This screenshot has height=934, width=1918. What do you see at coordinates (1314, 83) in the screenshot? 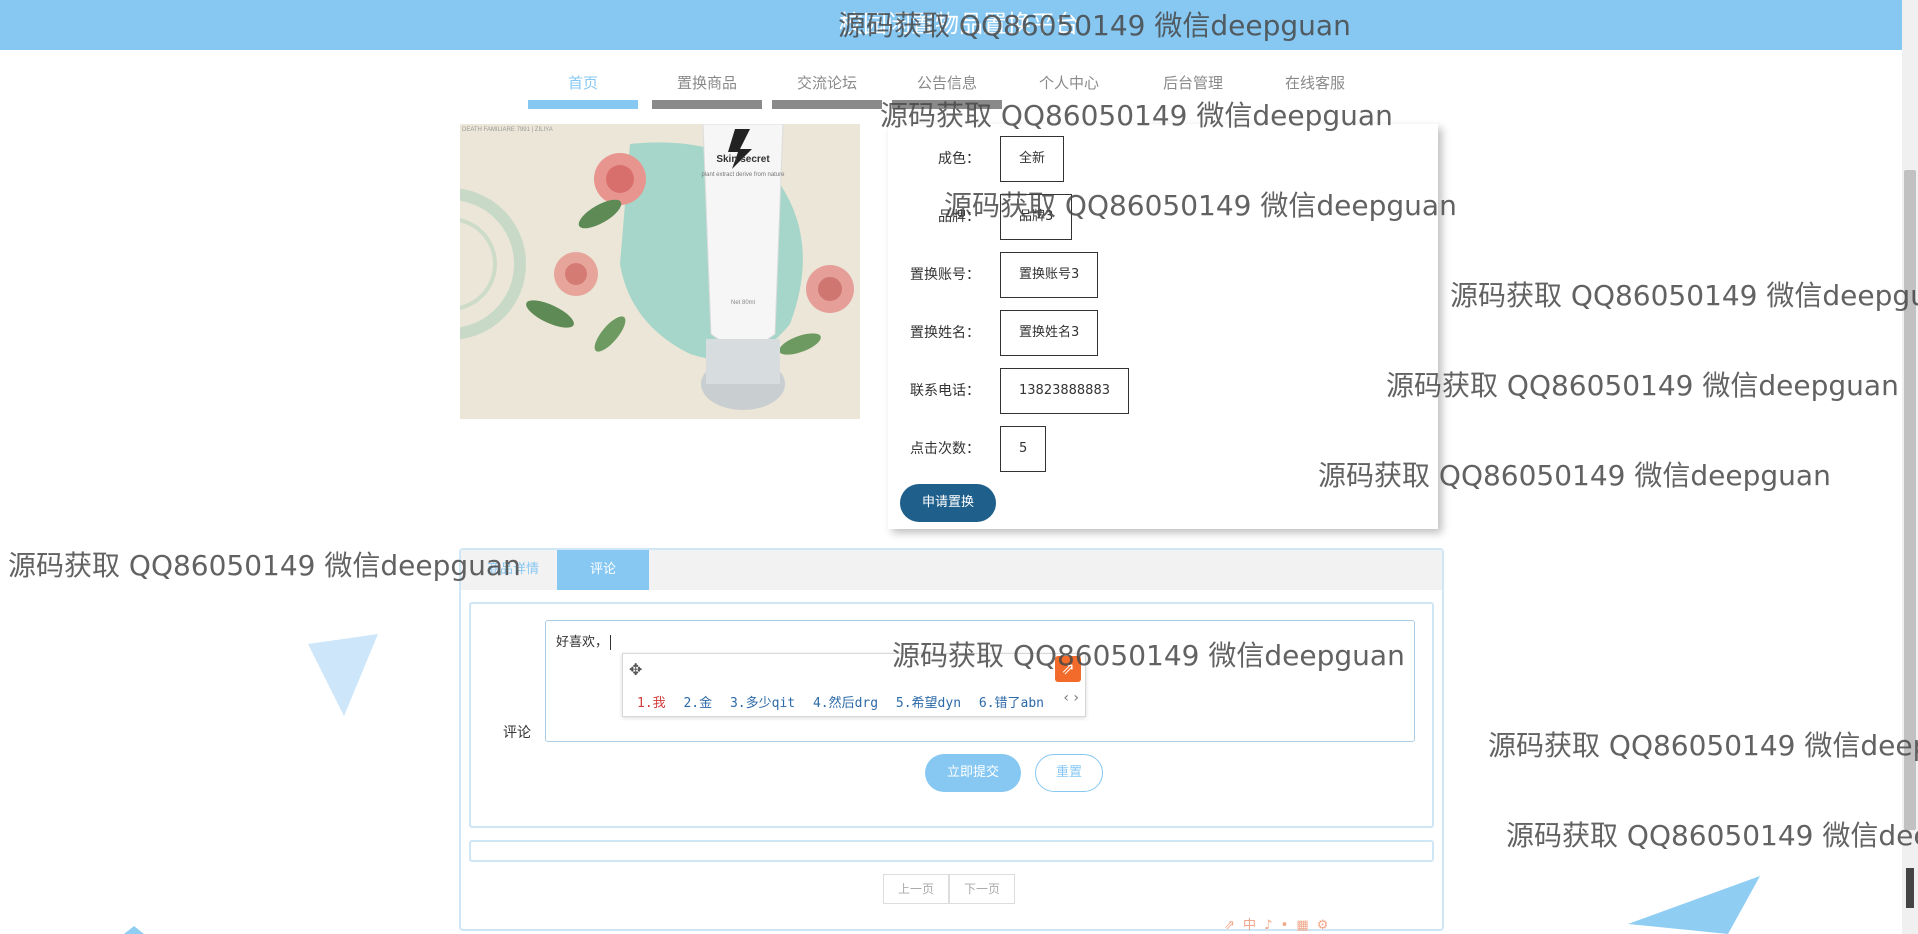
I see `nav-label: 在线客服` at bounding box center [1314, 83].